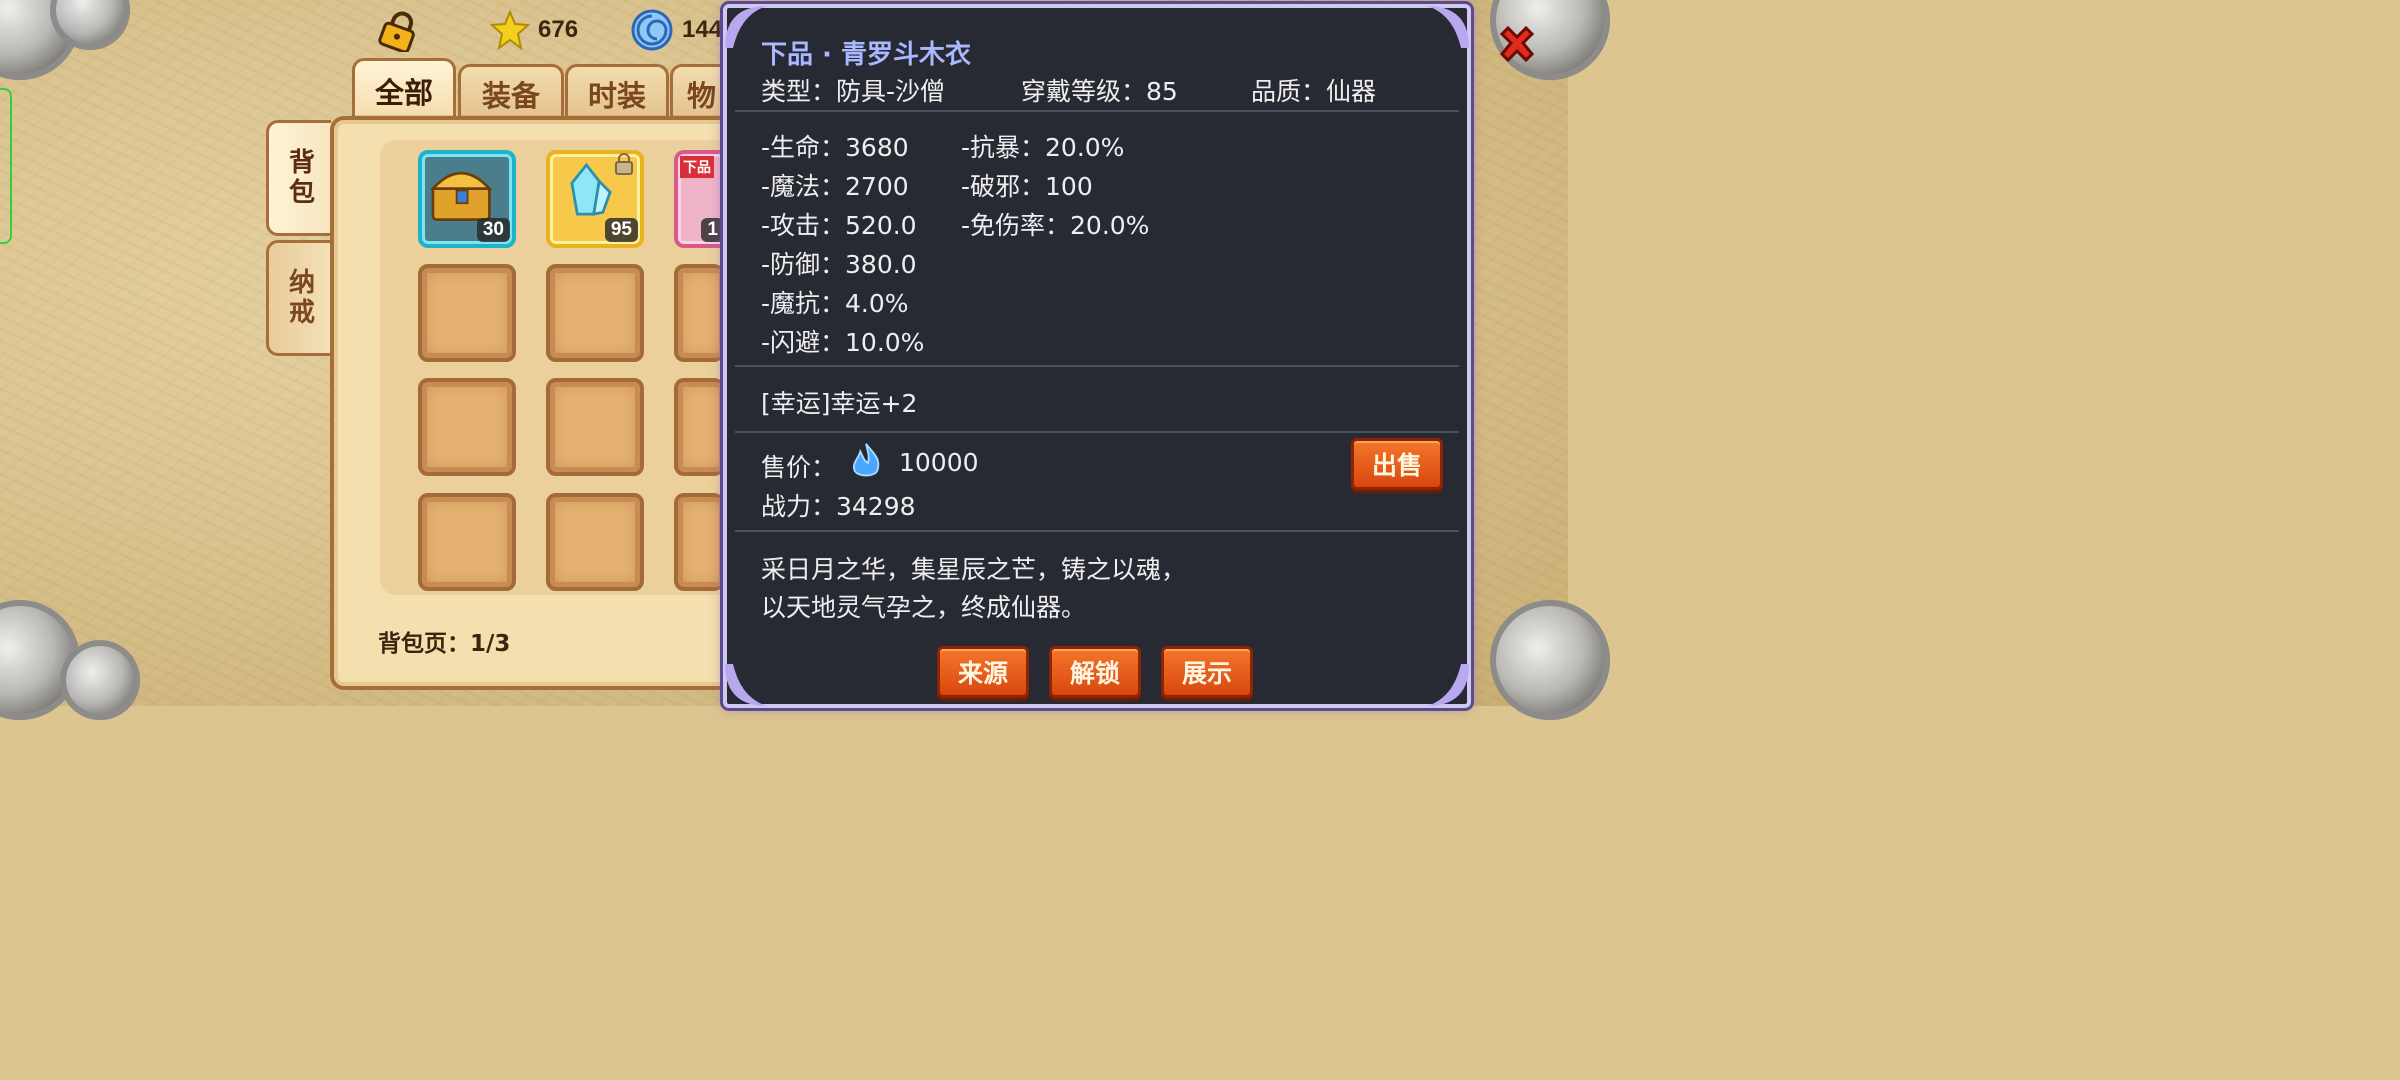 The height and width of the screenshot is (1080, 2400). Describe the element at coordinates (1314, 91) in the screenshot. I see `item-quality: 品质：仙器` at that location.